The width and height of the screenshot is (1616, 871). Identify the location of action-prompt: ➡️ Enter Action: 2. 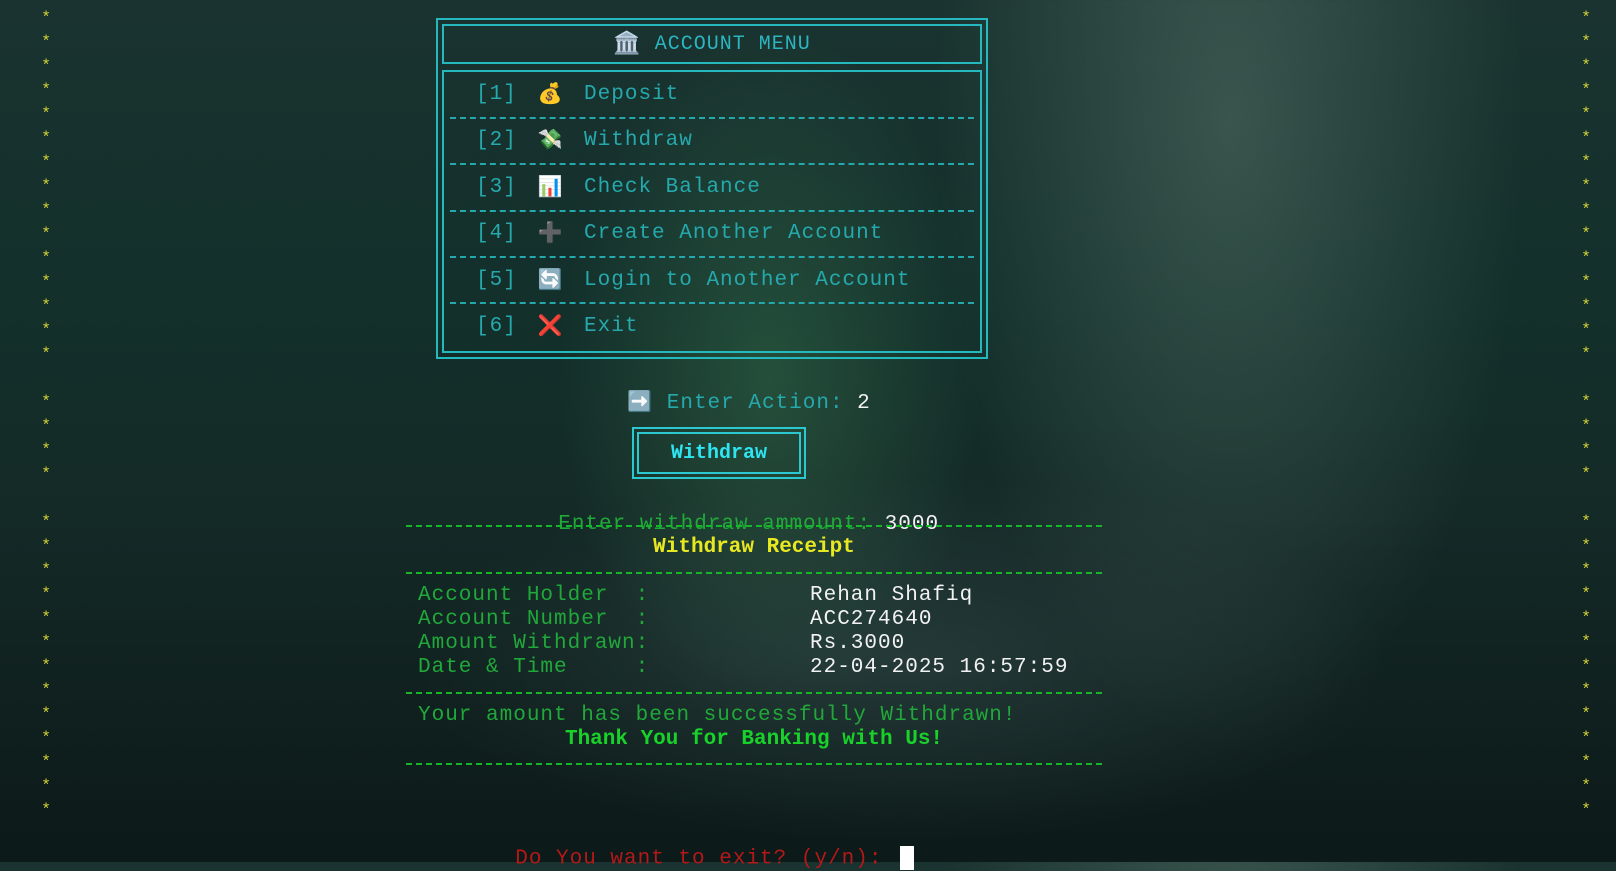
(735, 390).